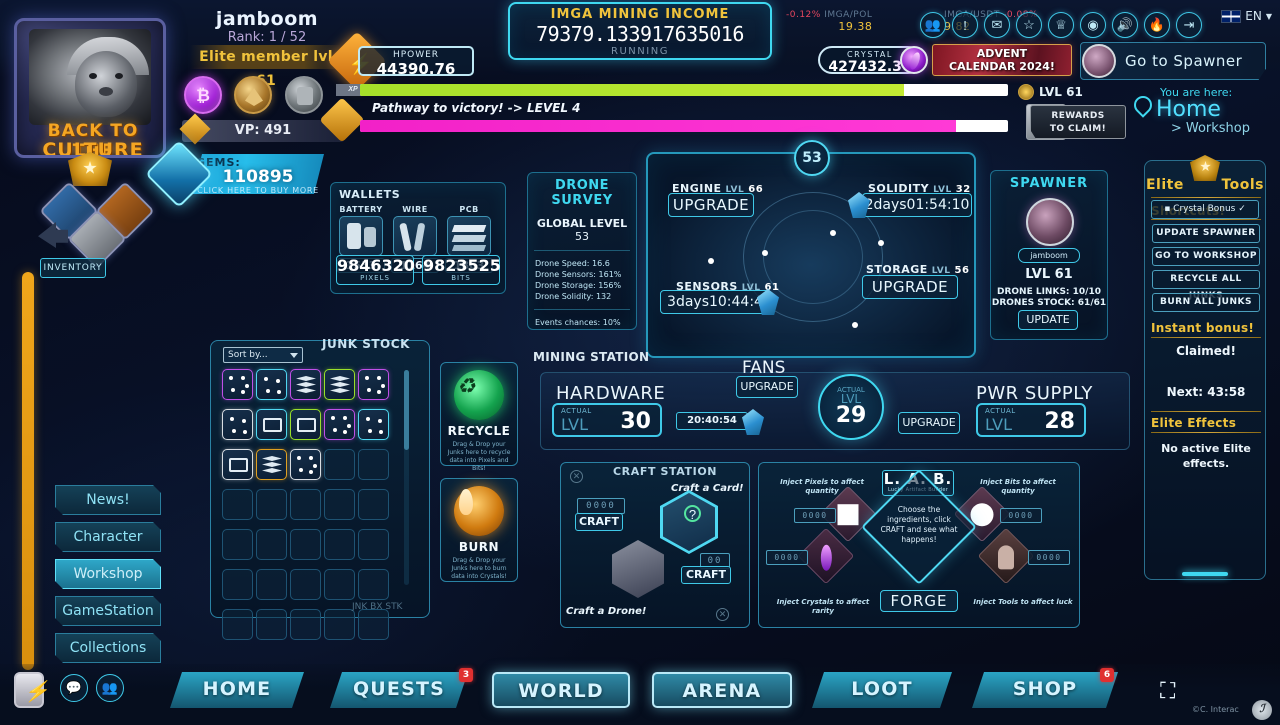 This screenshot has width=1280, height=725. What do you see at coordinates (1031, 420) in the screenshot?
I see `pwr-level: ACTUAL LVL 28` at bounding box center [1031, 420].